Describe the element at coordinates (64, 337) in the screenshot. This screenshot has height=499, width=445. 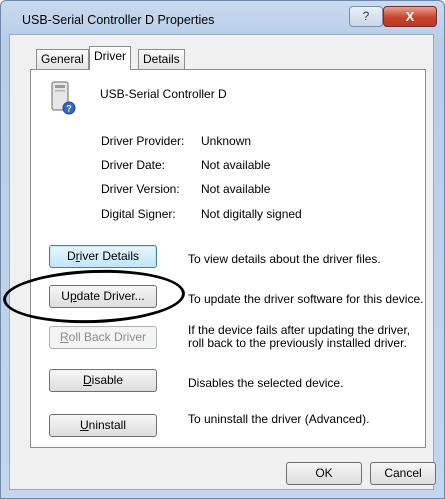
I see `roll-back-accel: R` at that location.